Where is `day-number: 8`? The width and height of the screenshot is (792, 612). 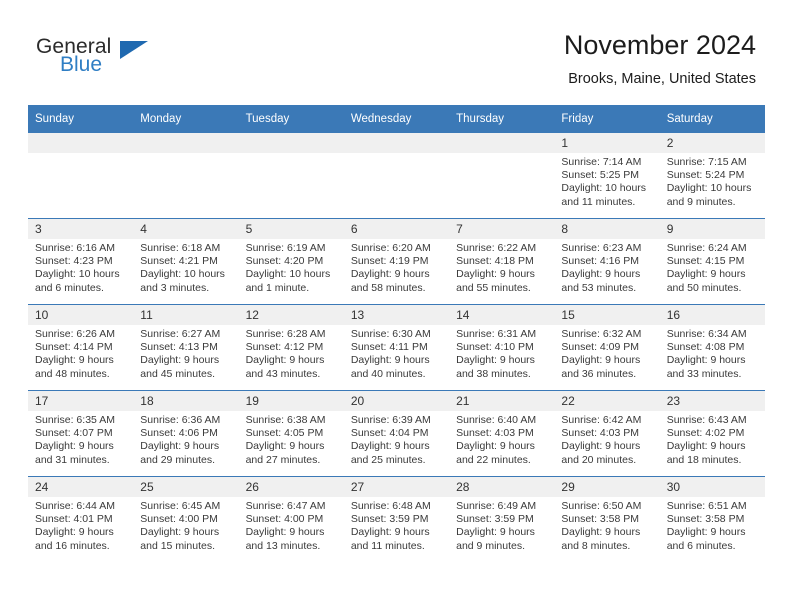
day-number: 8 is located at coordinates (607, 229).